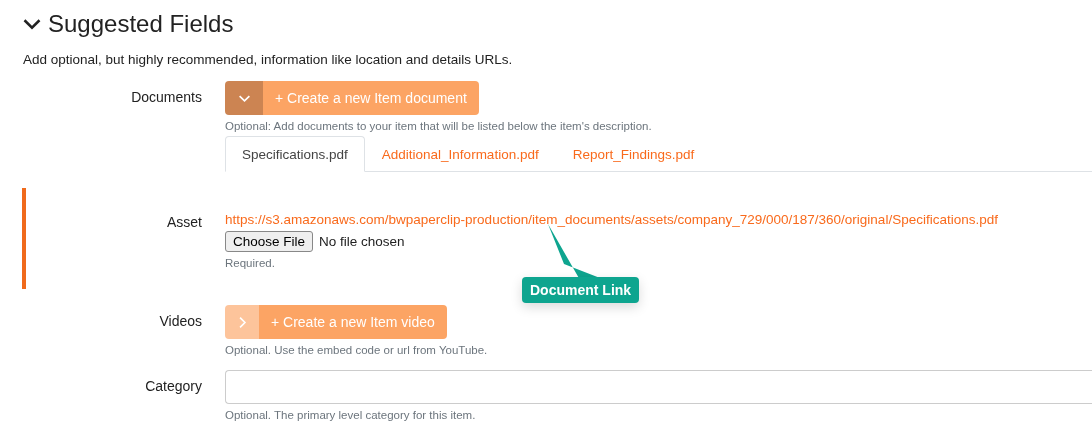 This screenshot has width=1092, height=431. I want to click on file-status: No file chosen, so click(362, 241).